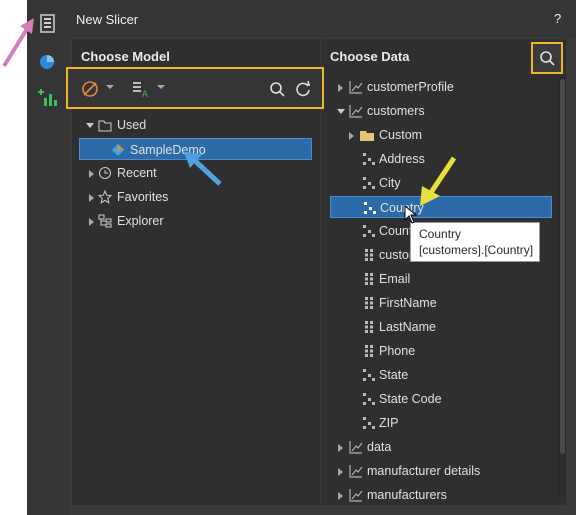 The image size is (576, 515). I want to click on tree-label: custom, so click(394, 255).